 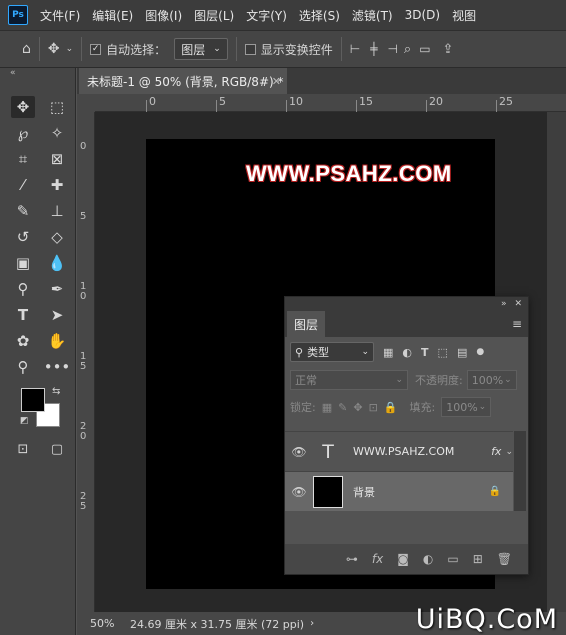 I want to click on lock-row: 锁定: ▦ ✎ ✥ ⊡ 🔒 填充: 100% ⌄, so click(x=406, y=407).